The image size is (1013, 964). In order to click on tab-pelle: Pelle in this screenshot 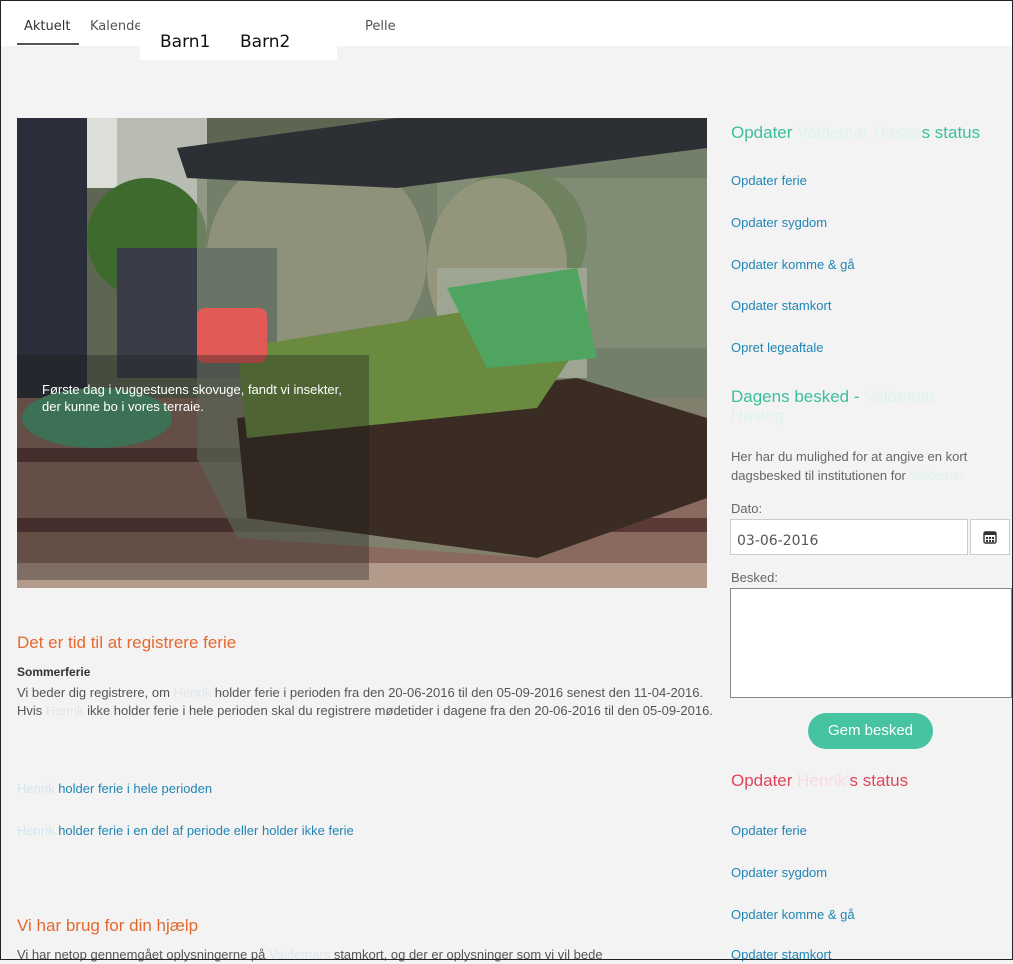, I will do `click(380, 26)`.